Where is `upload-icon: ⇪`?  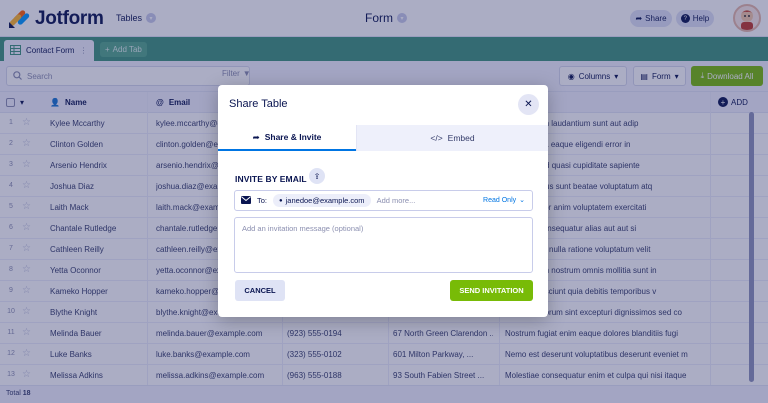 upload-icon: ⇪ is located at coordinates (317, 176).